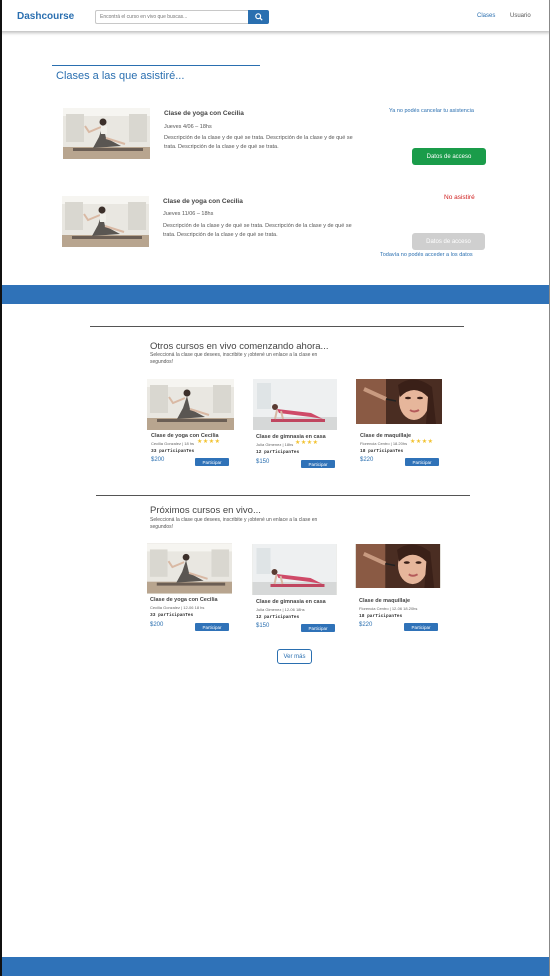  What do you see at coordinates (459, 197) in the screenshot?
I see `not-attending-status: No asistiré` at bounding box center [459, 197].